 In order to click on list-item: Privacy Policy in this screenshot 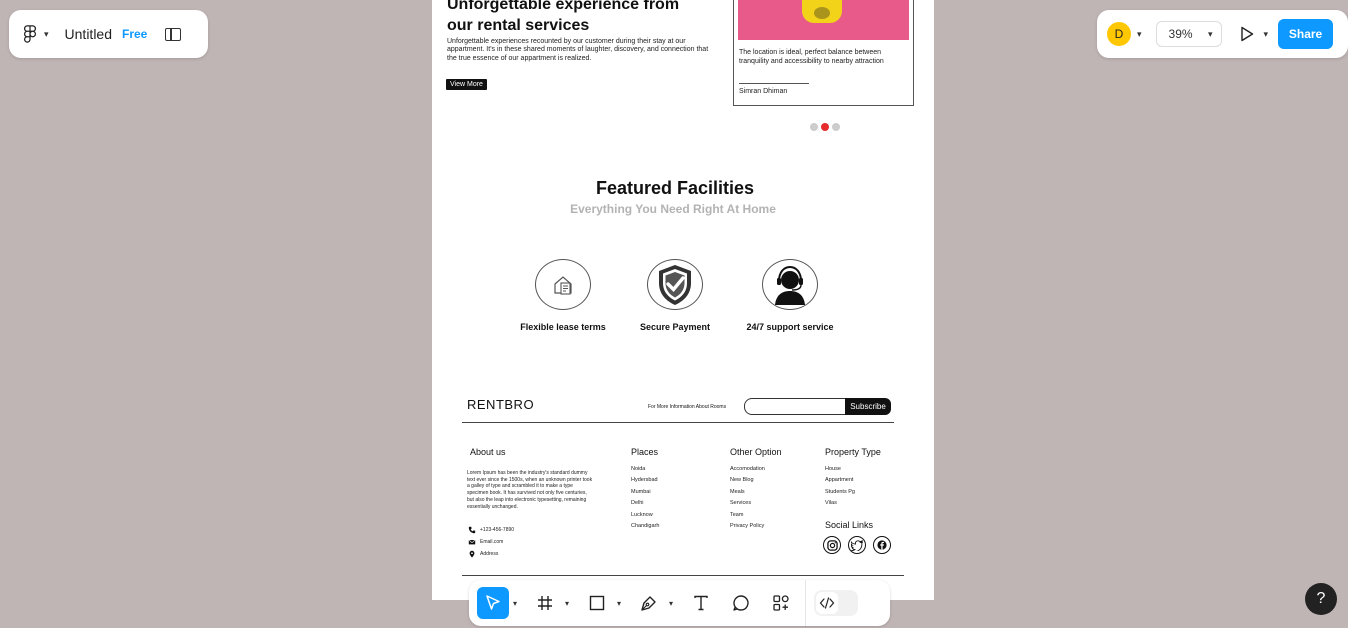, I will do `click(747, 526)`.